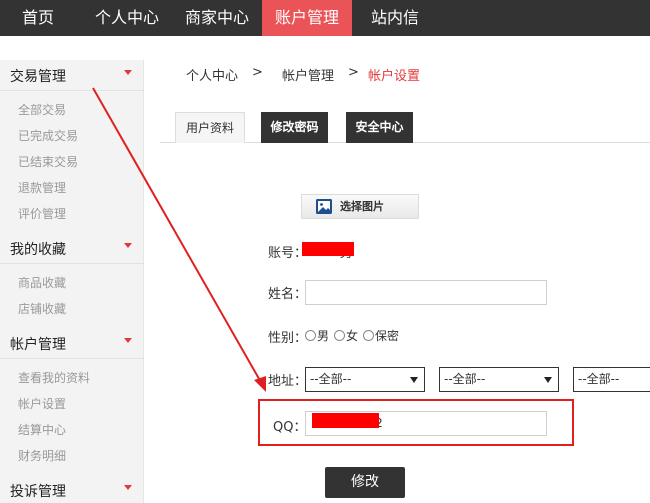 This screenshot has height=503, width=650. I want to click on breadcrumb-personal-center: 个人中心, so click(212, 74).